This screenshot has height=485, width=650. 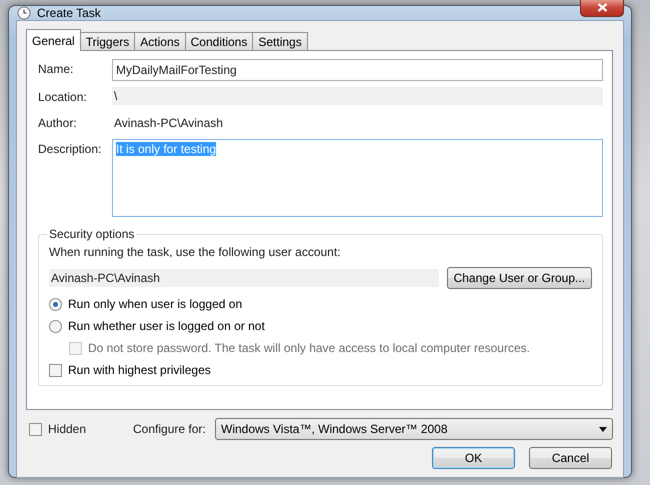 What do you see at coordinates (166, 326) in the screenshot?
I see `option-label: Run whether user is logged on or not` at bounding box center [166, 326].